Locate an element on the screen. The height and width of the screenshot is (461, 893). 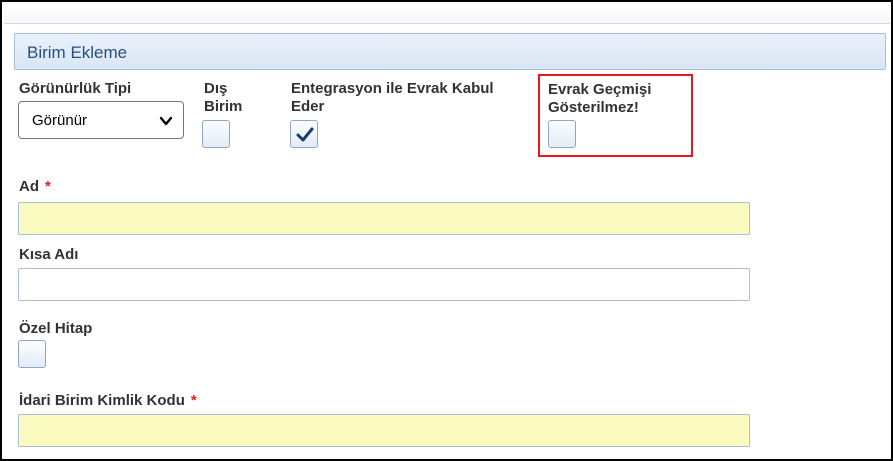
checkmark-icon is located at coordinates (305, 134).